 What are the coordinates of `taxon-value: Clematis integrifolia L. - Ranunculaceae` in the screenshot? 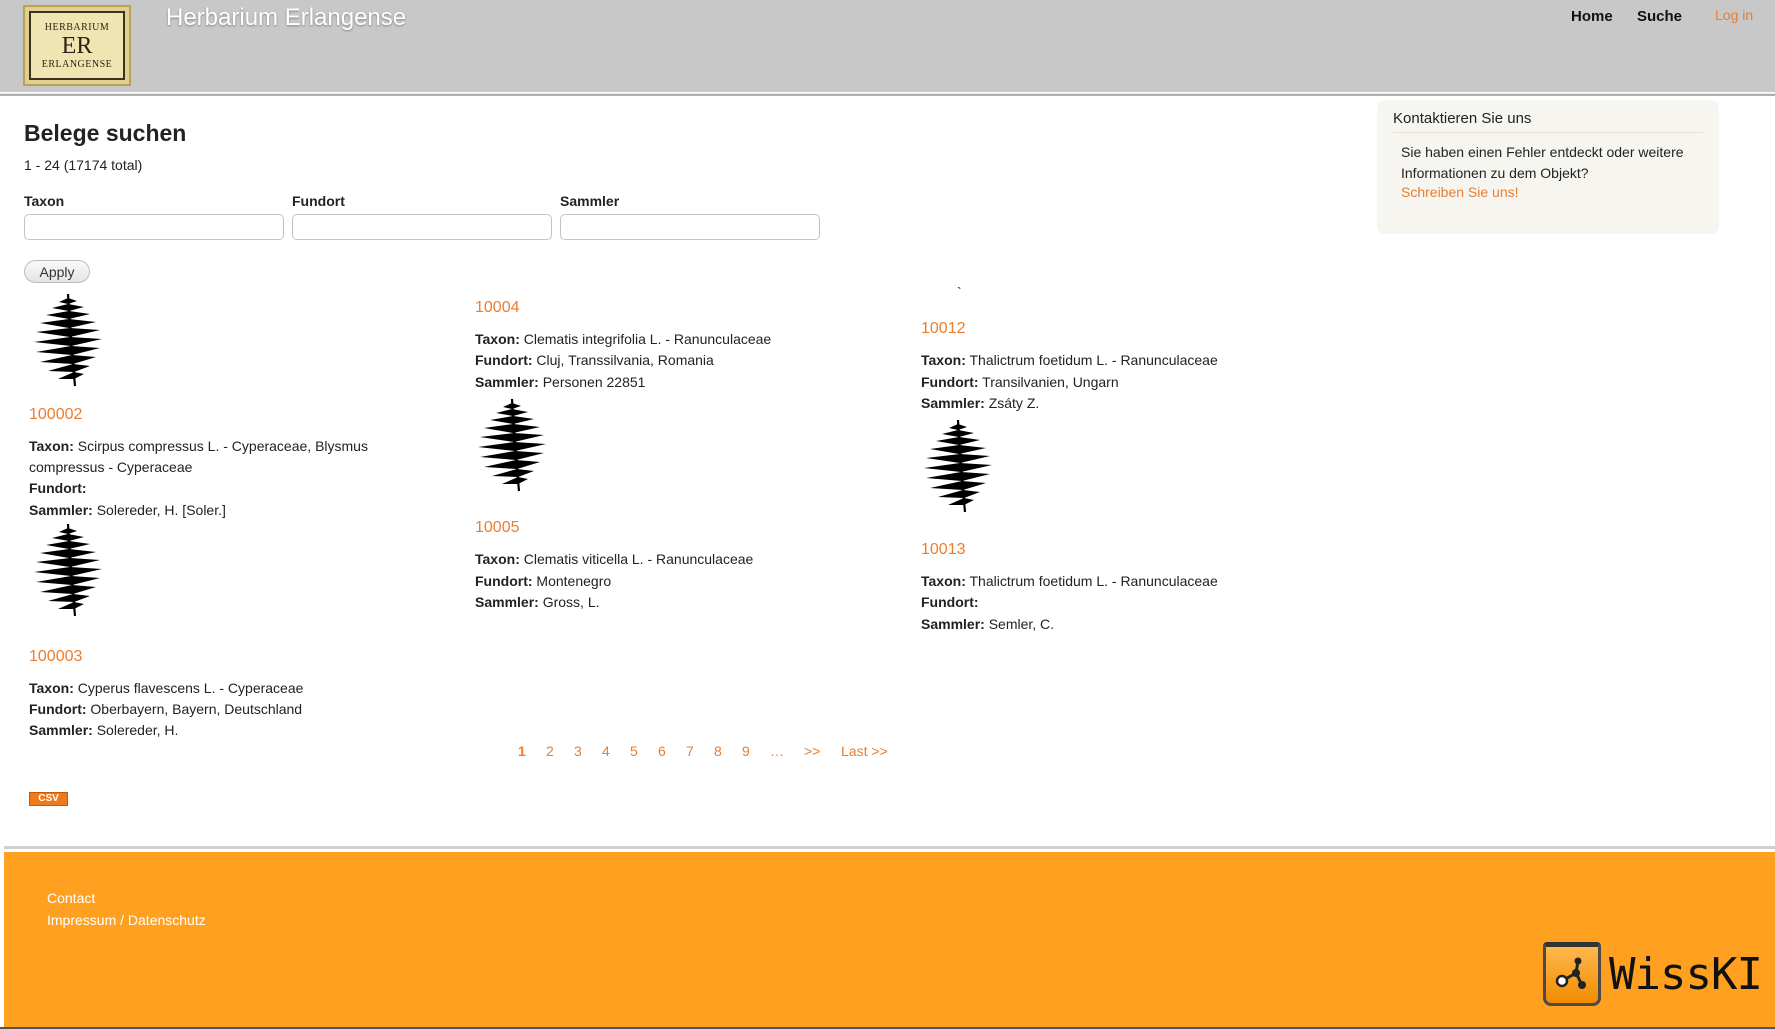 It's located at (647, 339).